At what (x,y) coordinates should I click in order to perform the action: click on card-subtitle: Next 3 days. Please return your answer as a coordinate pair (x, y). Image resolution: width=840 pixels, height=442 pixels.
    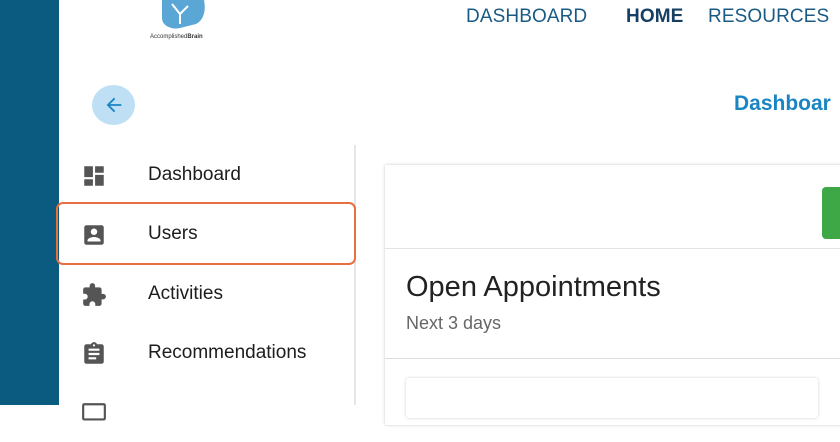
    Looking at the image, I should click on (454, 323).